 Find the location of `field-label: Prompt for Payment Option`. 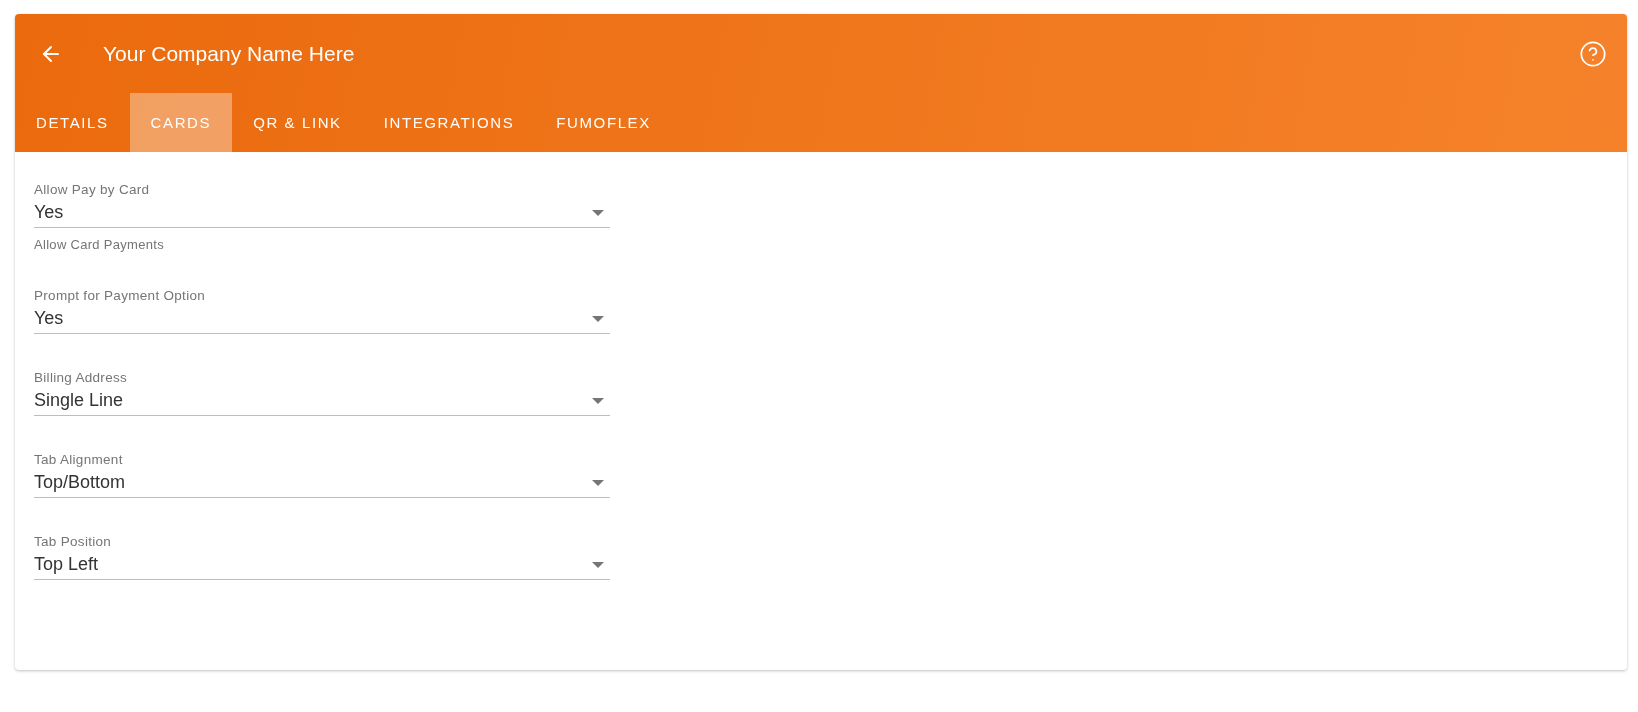

field-label: Prompt for Payment Option is located at coordinates (120, 295).